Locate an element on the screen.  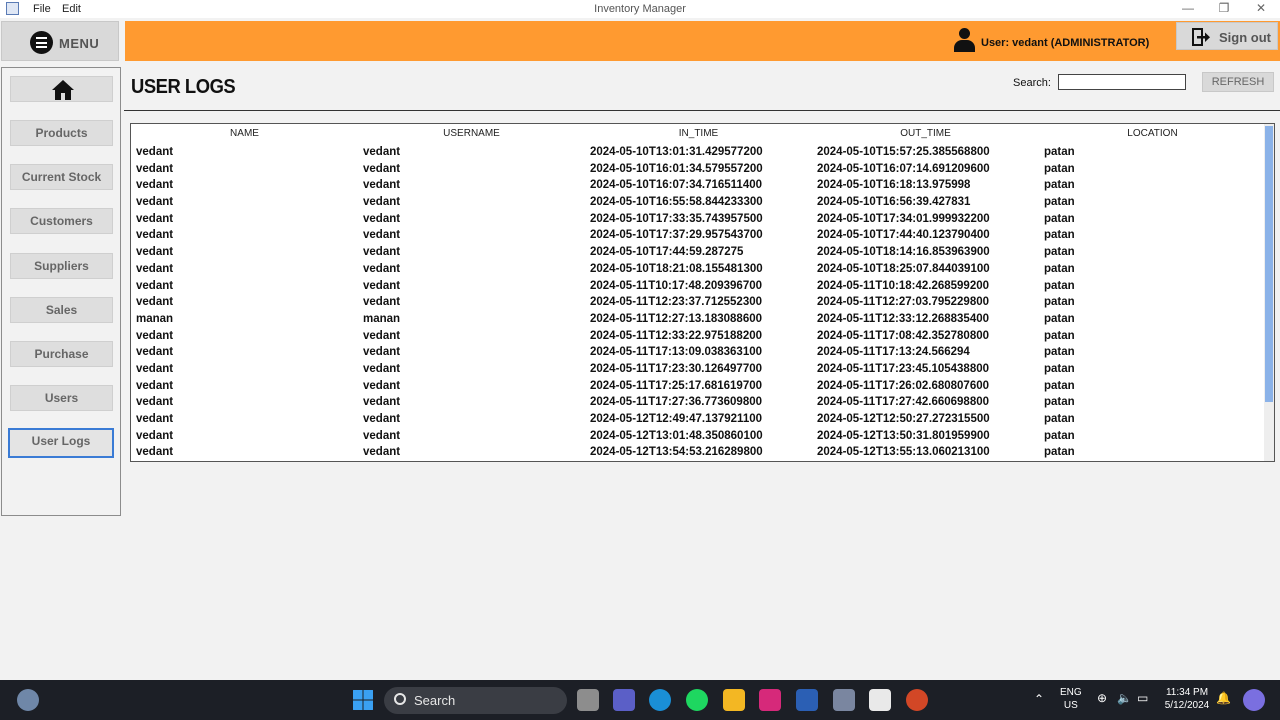
instagram-icon is located at coordinates (770, 700).